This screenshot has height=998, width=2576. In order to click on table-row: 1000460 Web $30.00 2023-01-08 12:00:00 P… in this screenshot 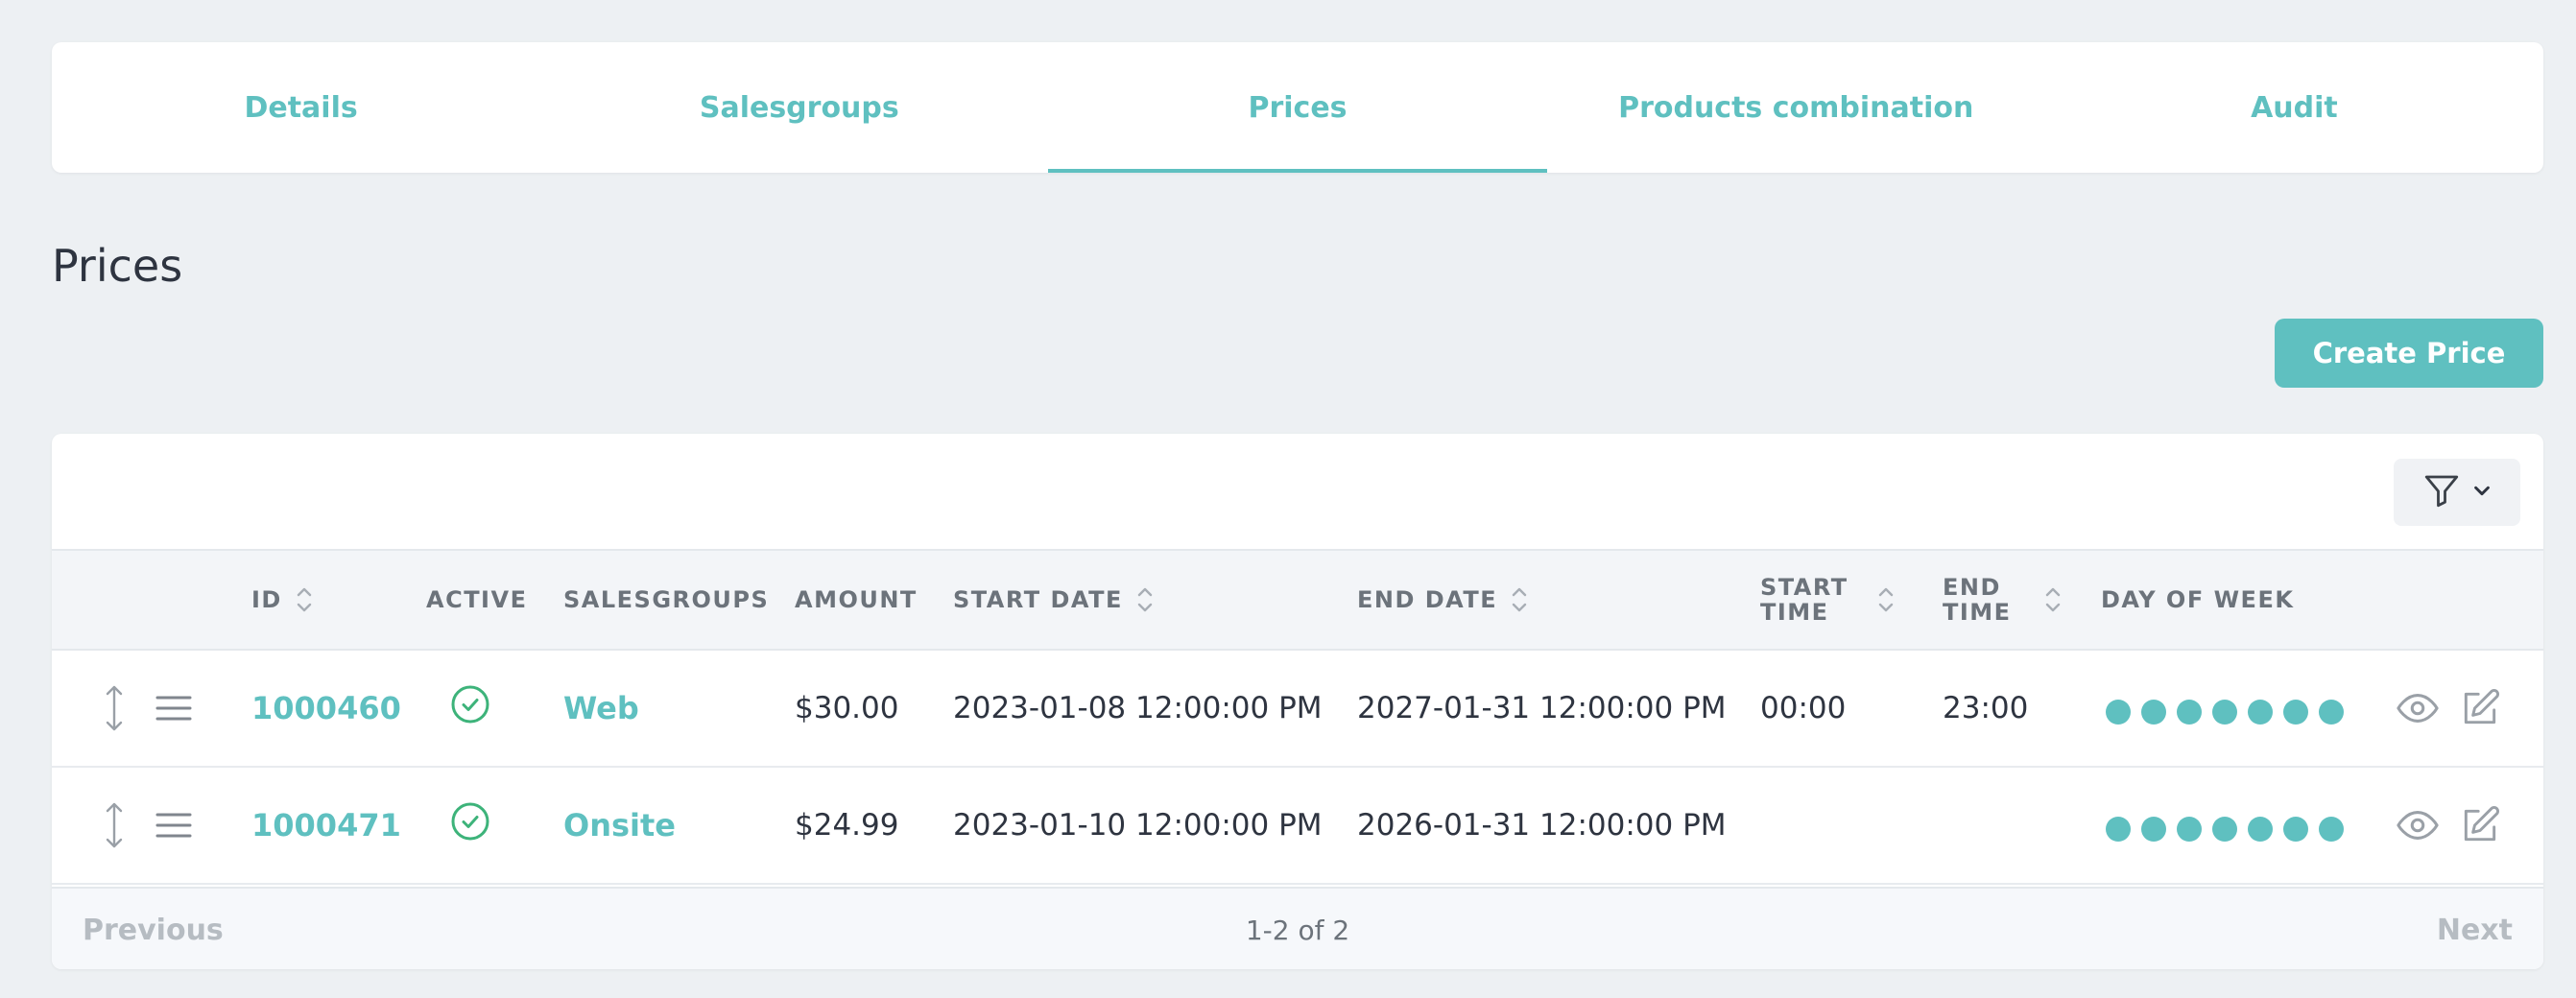, I will do `click(1297, 709)`.